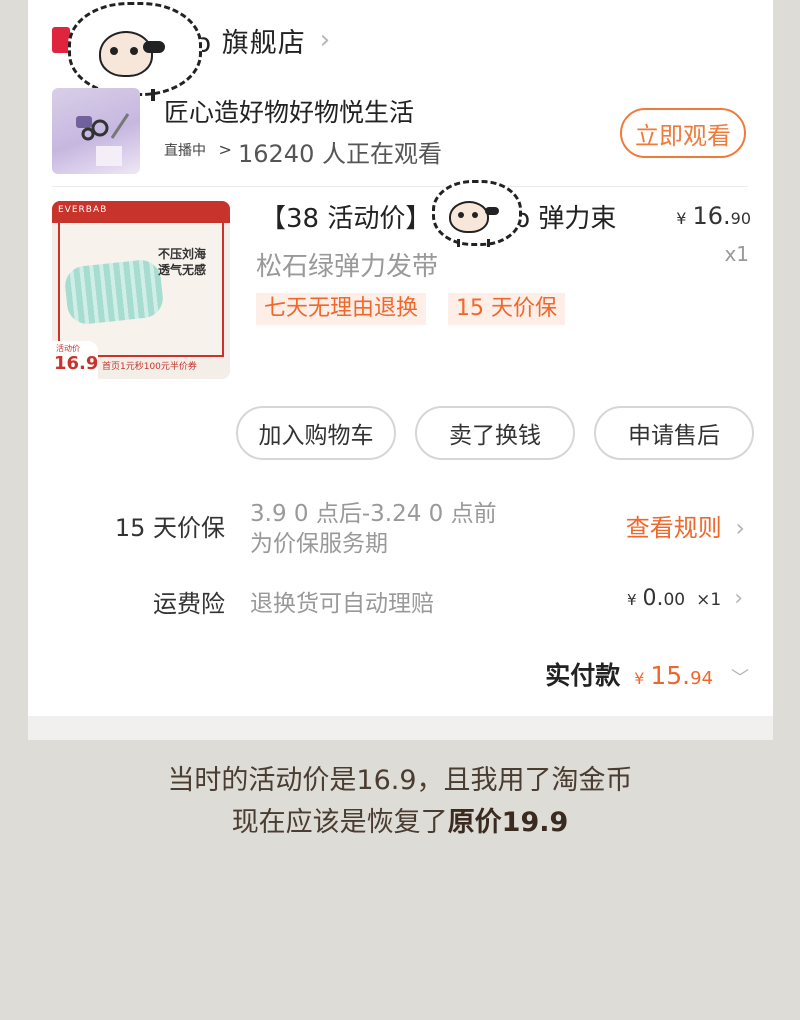 The image size is (800, 1020). I want to click on view-rules-link: 查看规则 ›, so click(685, 525).